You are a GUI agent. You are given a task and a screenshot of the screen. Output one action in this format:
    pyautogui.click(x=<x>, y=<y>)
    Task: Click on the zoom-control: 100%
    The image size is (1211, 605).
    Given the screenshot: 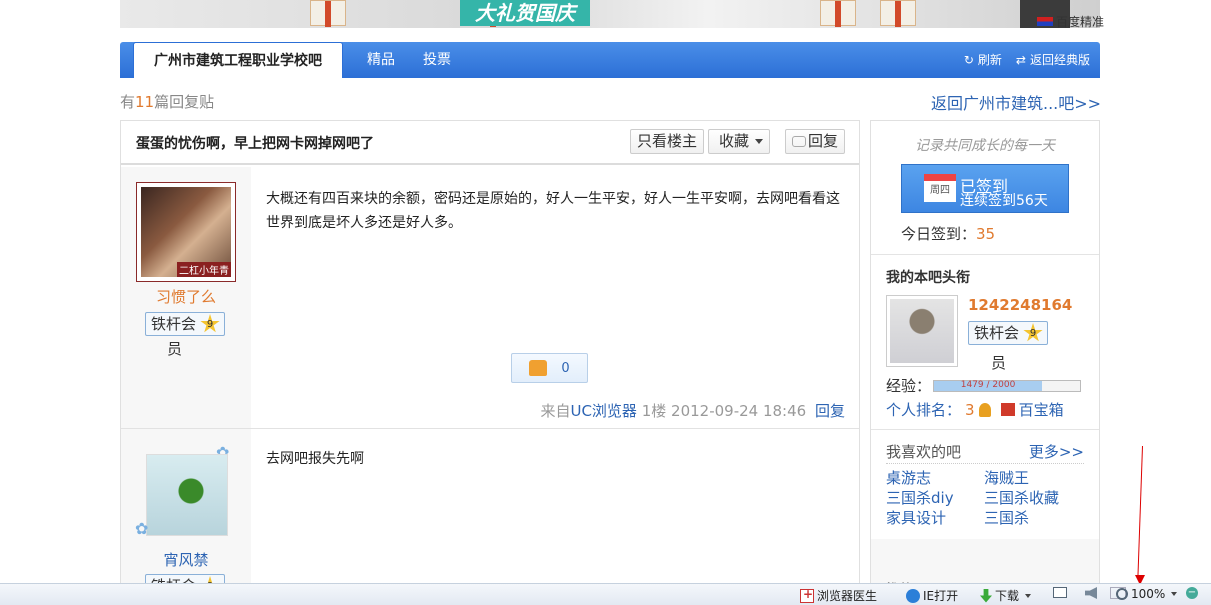 What is the action you would take?
    pyautogui.click(x=1147, y=594)
    